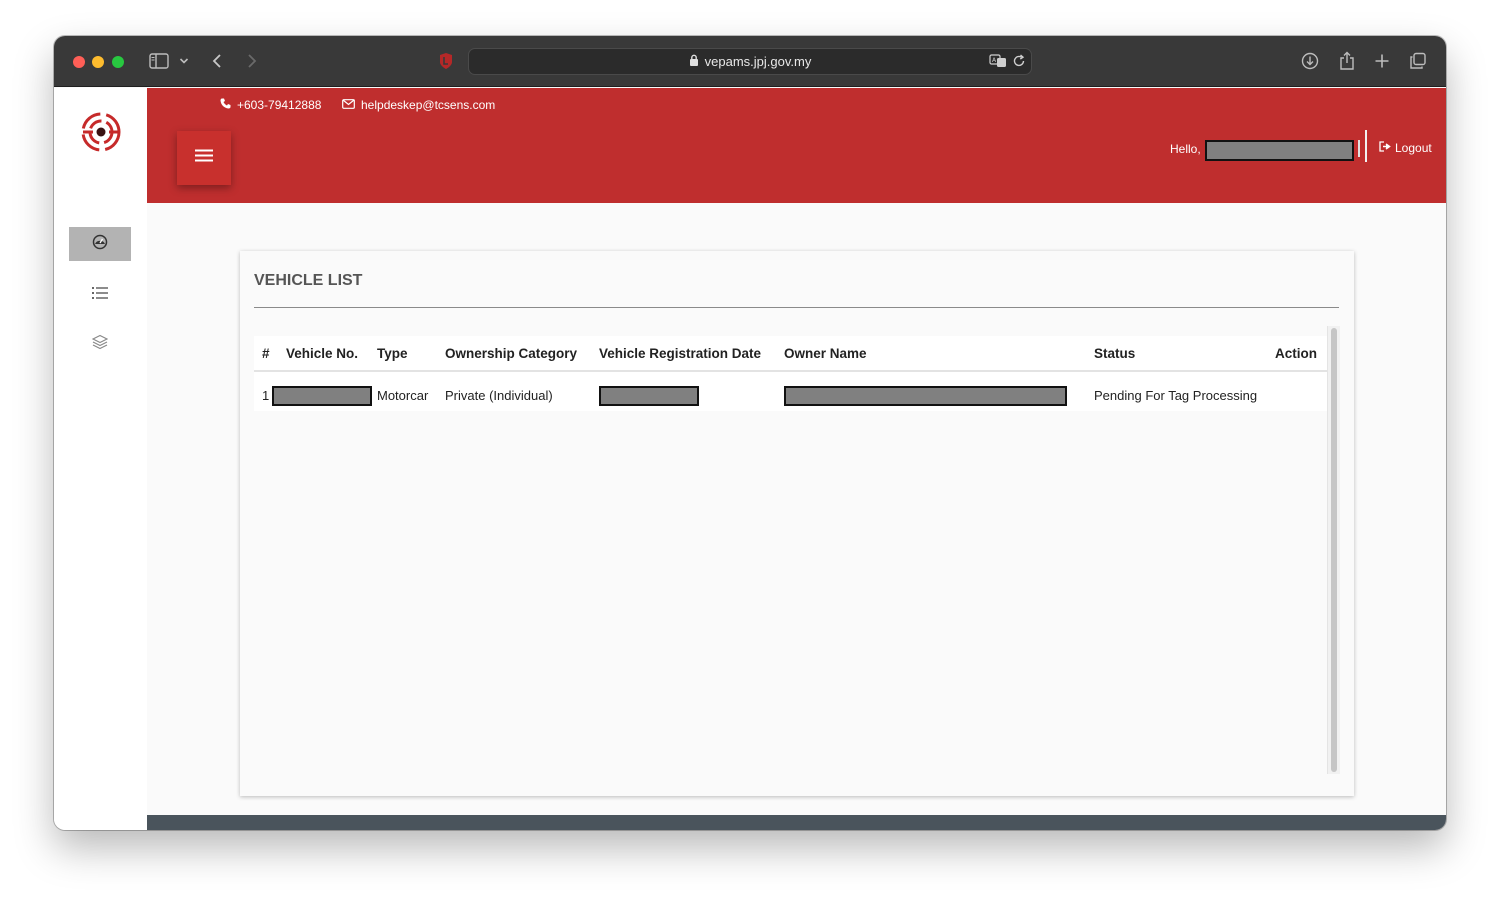  Describe the element at coordinates (758, 61) in the screenshot. I see `url-text: vepams.jpj.gov.my` at that location.